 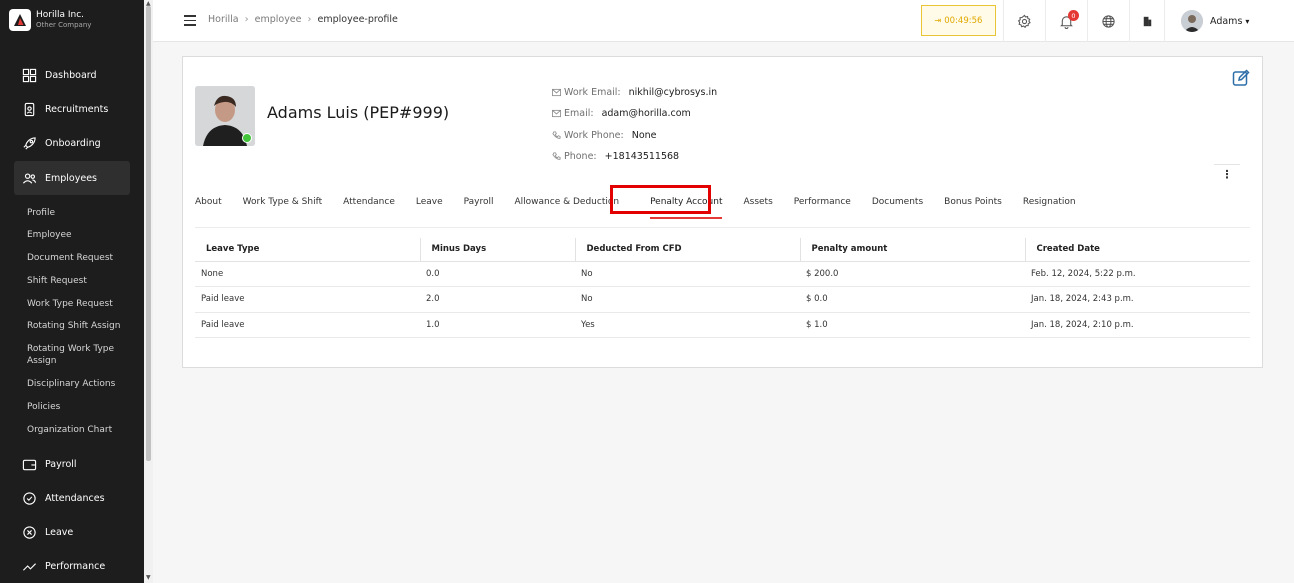 I want to click on building-icon, so click(x=1147, y=21).